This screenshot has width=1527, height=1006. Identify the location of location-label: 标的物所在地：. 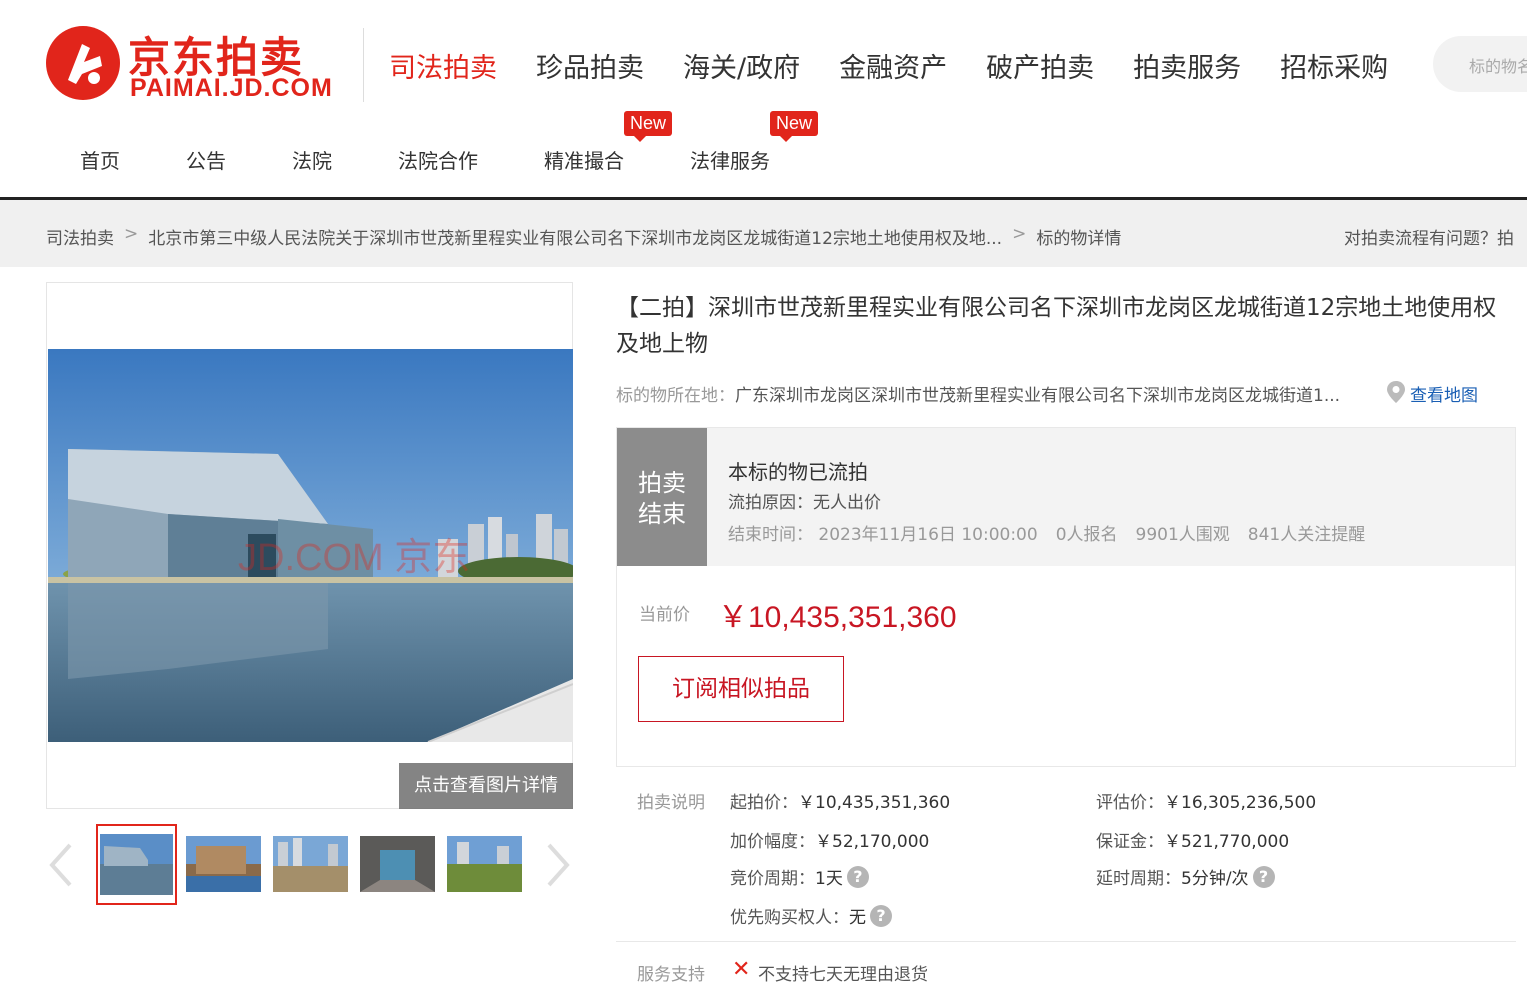
(675, 396).